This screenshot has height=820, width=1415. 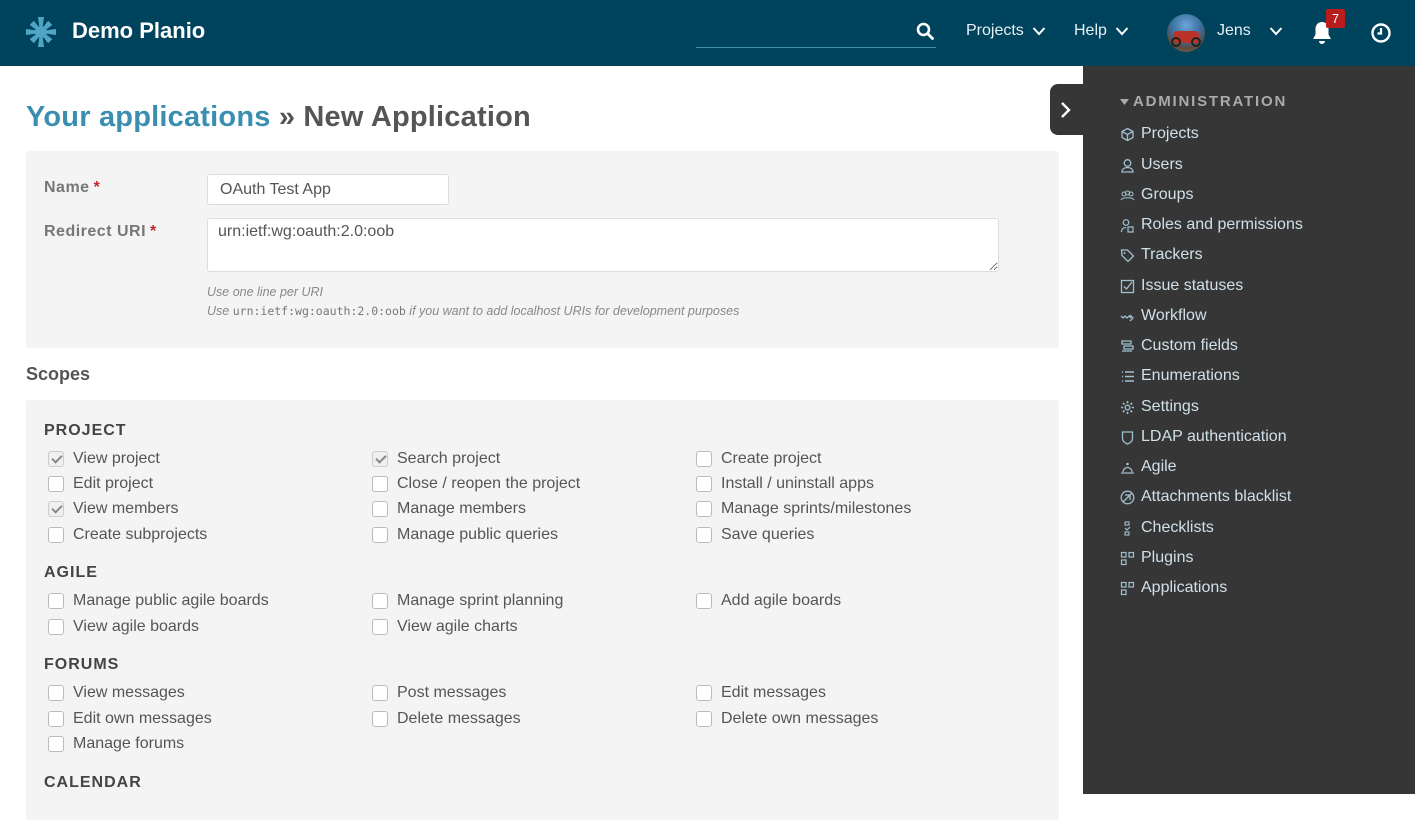 I want to click on scope-label: Edit own messages, so click(x=142, y=718).